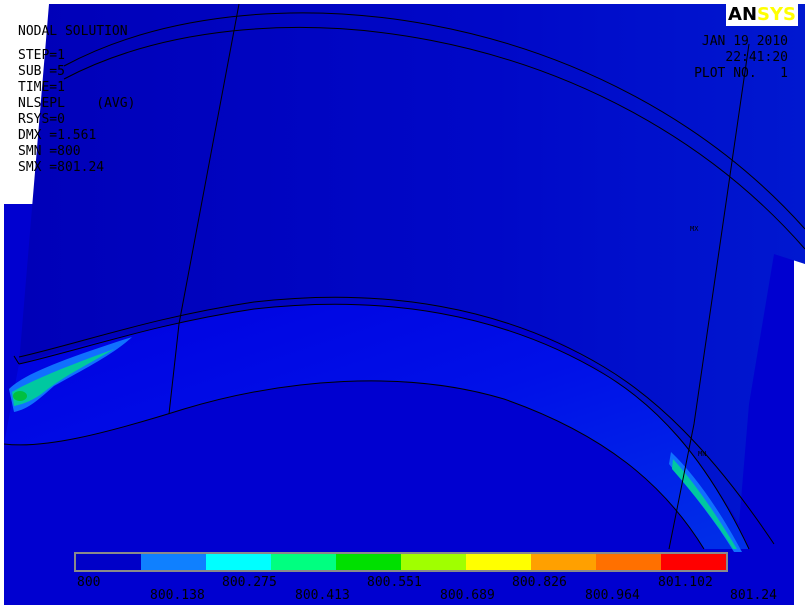  What do you see at coordinates (41, 71) in the screenshot?
I see `info-line-sub: SUB =5` at bounding box center [41, 71].